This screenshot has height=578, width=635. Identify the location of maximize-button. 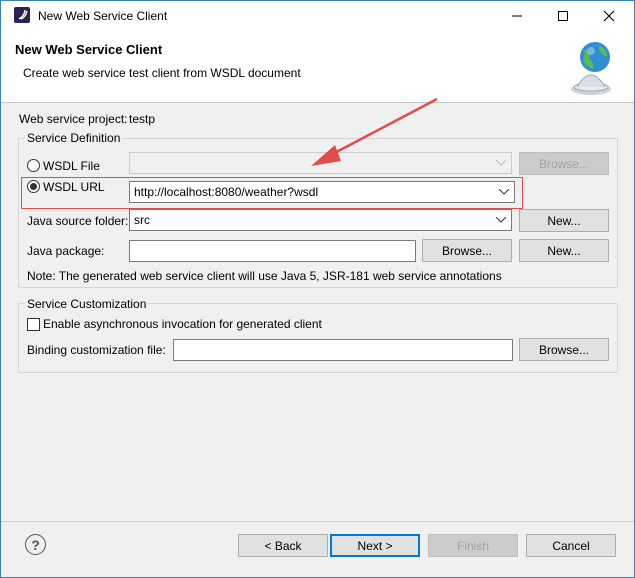
(563, 16).